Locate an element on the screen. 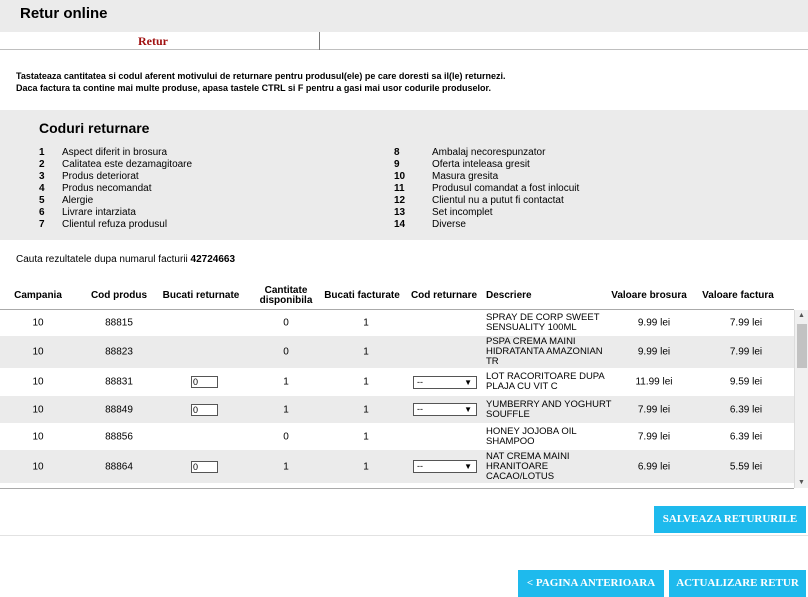 This screenshot has height=597, width=808. return-code-item: 1 Aspect diferit in brosura is located at coordinates (115, 153).